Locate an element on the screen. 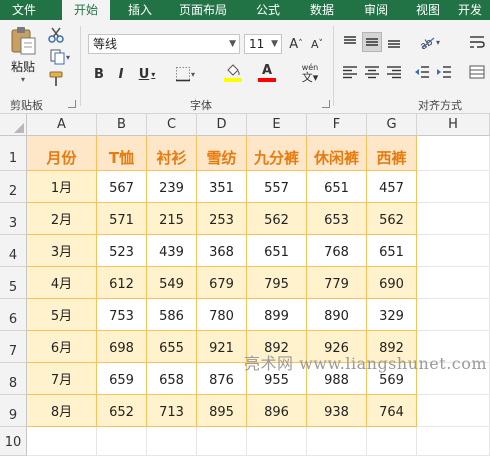 The image size is (490, 456). column-header-e: E is located at coordinates (277, 125).